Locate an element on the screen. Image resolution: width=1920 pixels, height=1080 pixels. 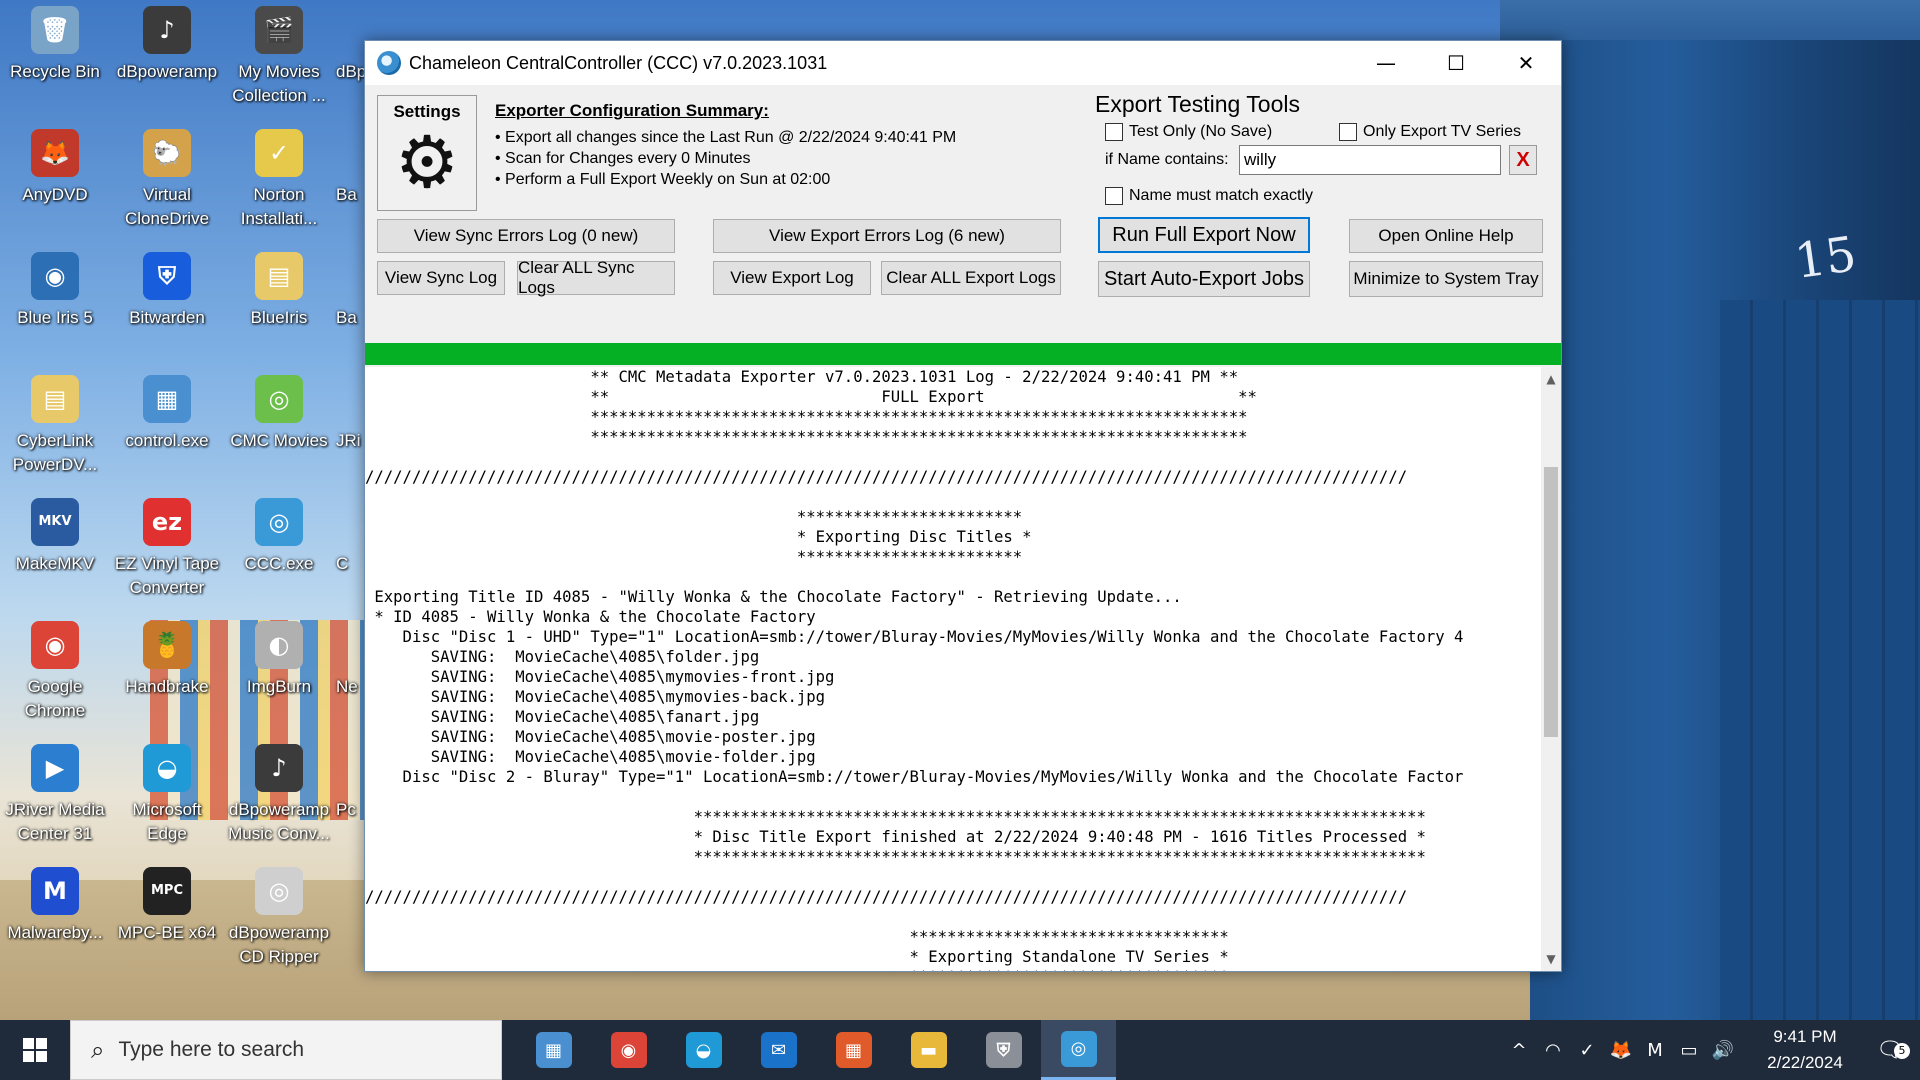
test-only-option: Test Only (No Save) is located at coordinates (1188, 132).